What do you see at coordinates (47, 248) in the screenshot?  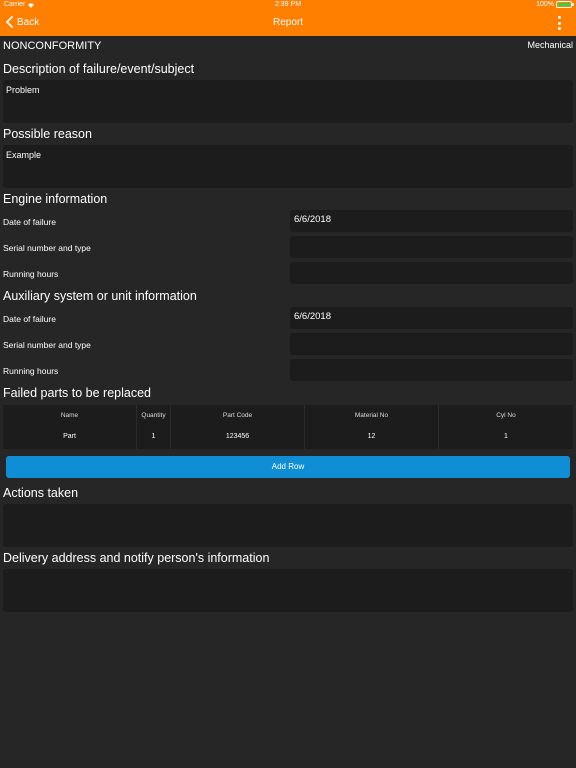 I see `engine-serial-label: Serial number and type` at bounding box center [47, 248].